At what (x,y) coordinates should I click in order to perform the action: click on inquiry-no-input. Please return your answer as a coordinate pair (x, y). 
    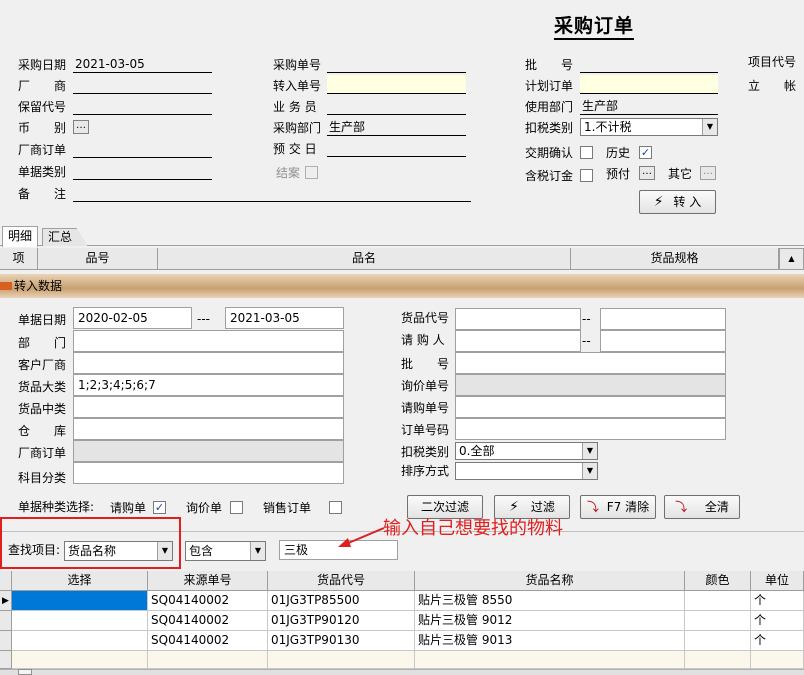
    Looking at the image, I should click on (590, 385).